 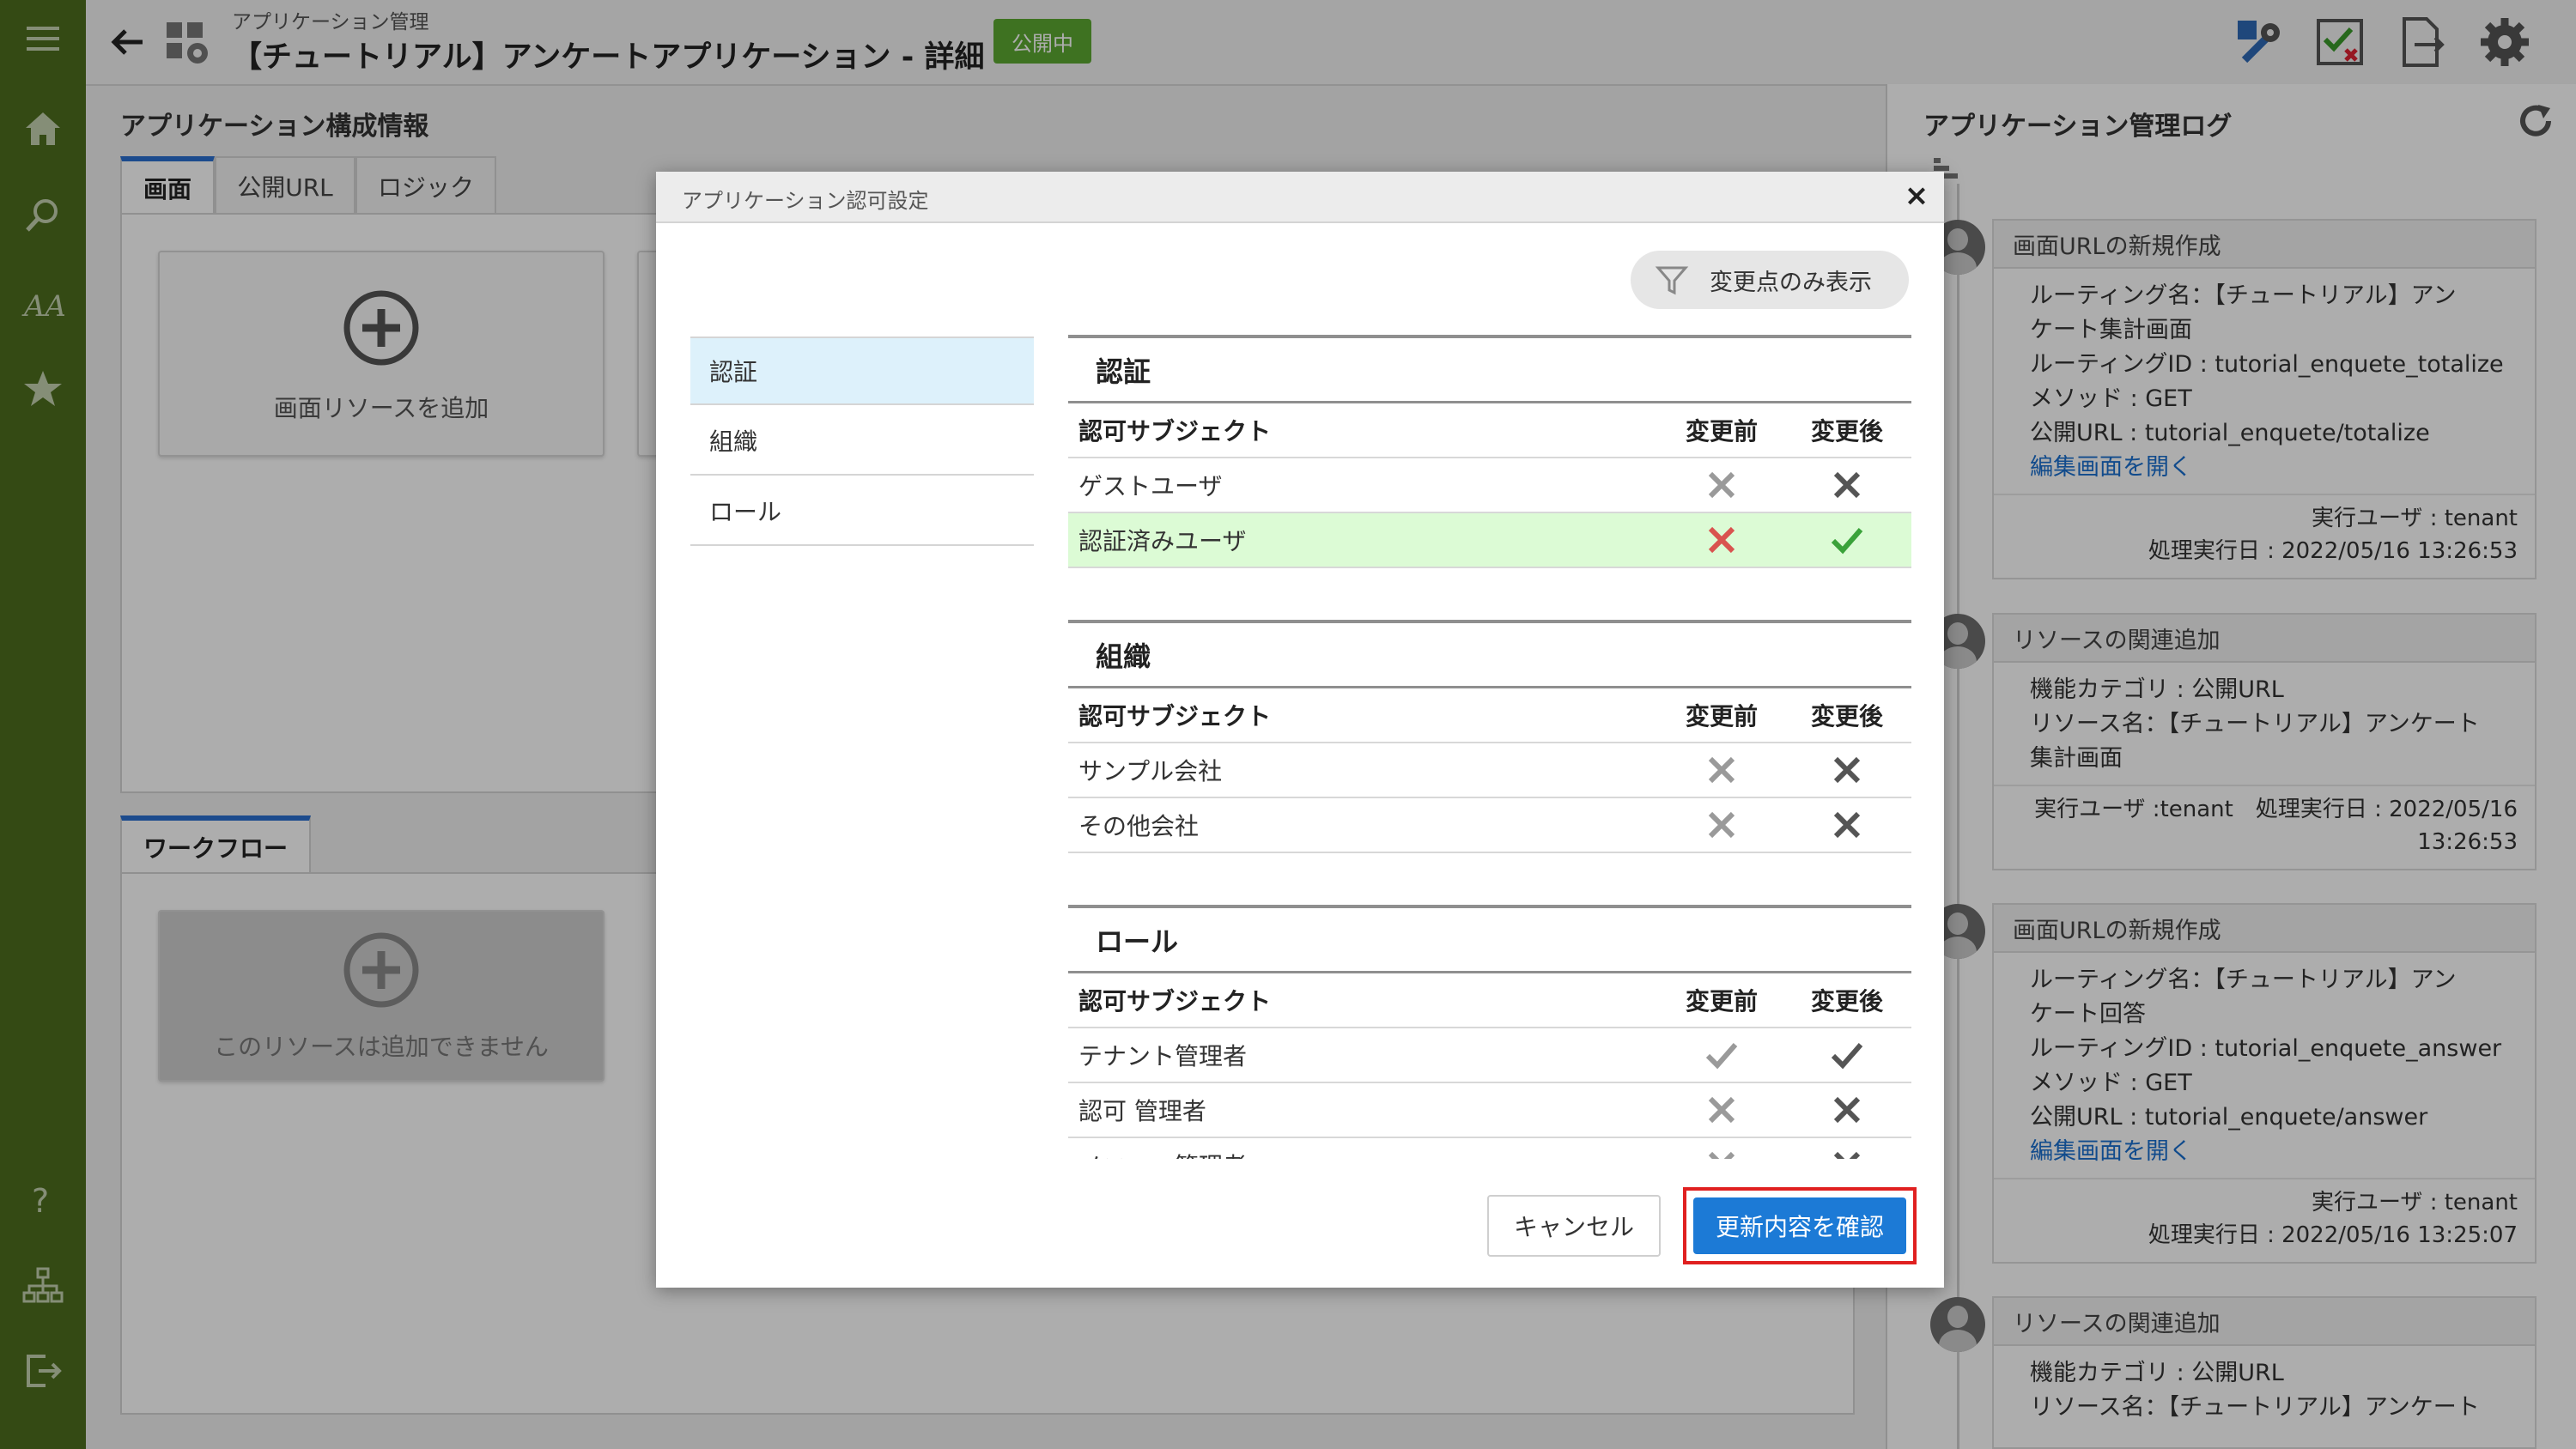 What do you see at coordinates (1163, 1056) in the screenshot?
I see `subject-name: テナント管理者` at bounding box center [1163, 1056].